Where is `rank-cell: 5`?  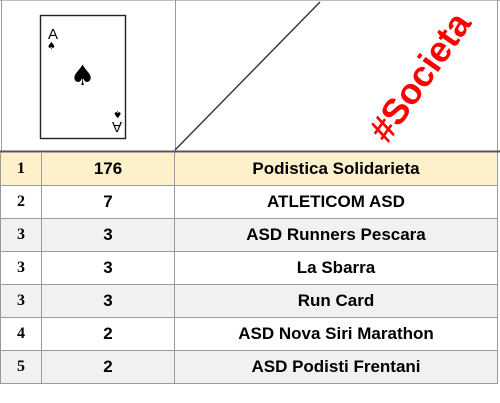 rank-cell: 5 is located at coordinates (21, 367).